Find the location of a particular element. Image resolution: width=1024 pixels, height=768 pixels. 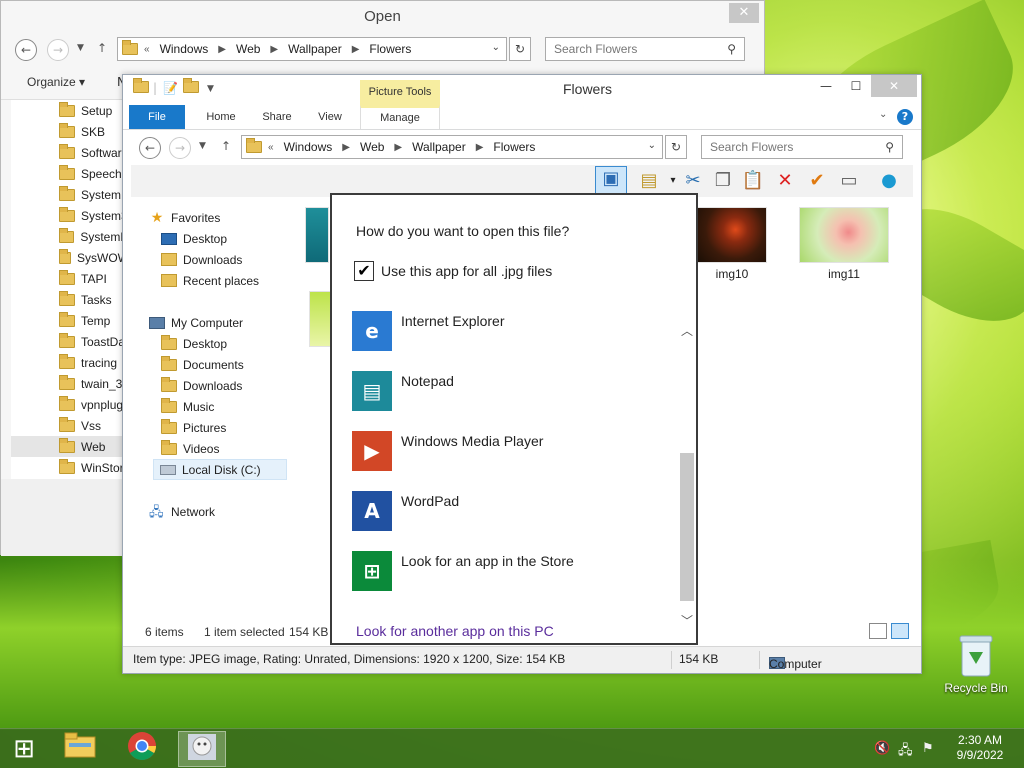

nav-fav-desktop: Desktop is located at coordinates (194, 238).